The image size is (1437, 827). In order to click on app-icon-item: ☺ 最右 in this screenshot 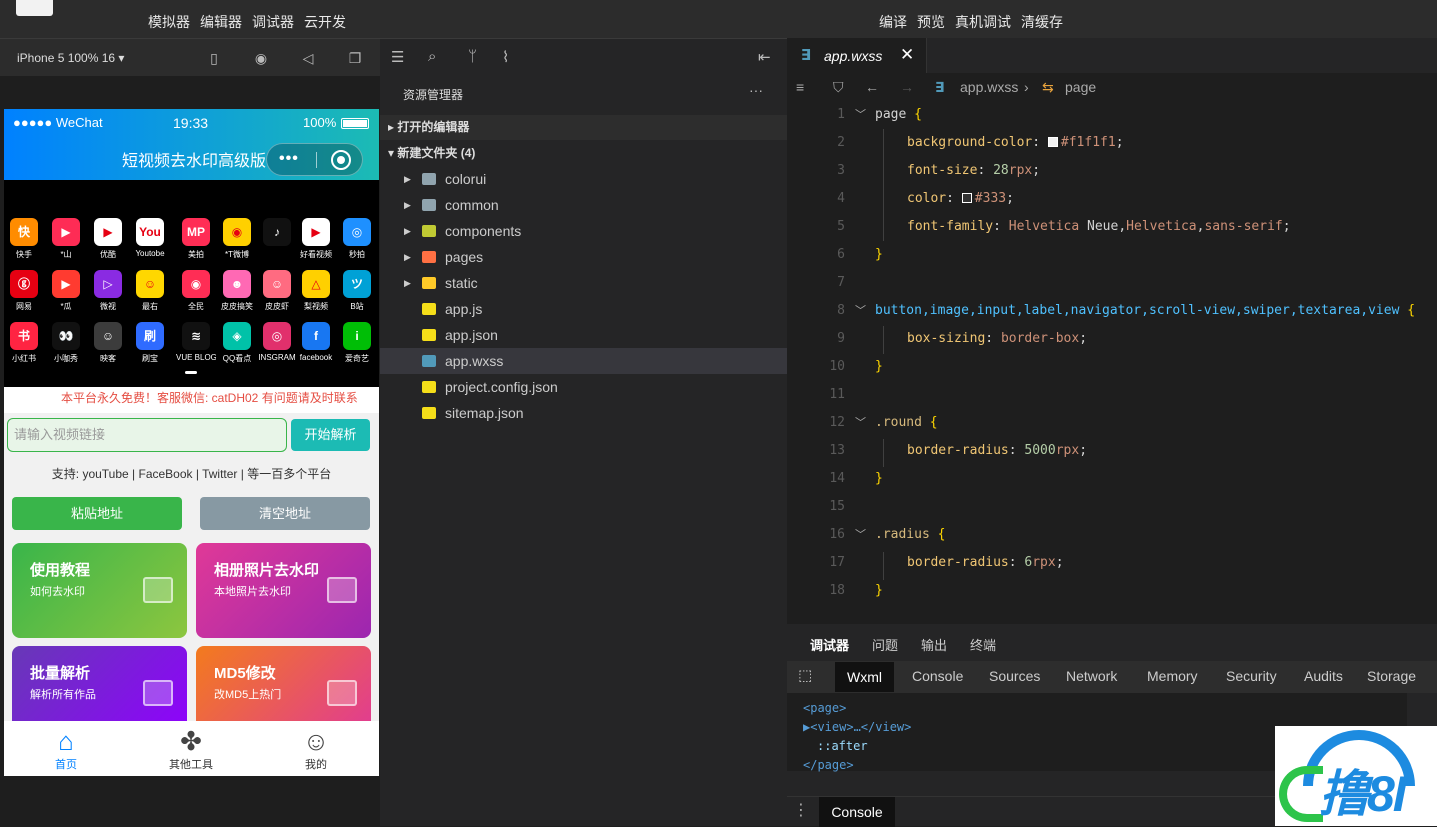, I will do `click(150, 295)`.